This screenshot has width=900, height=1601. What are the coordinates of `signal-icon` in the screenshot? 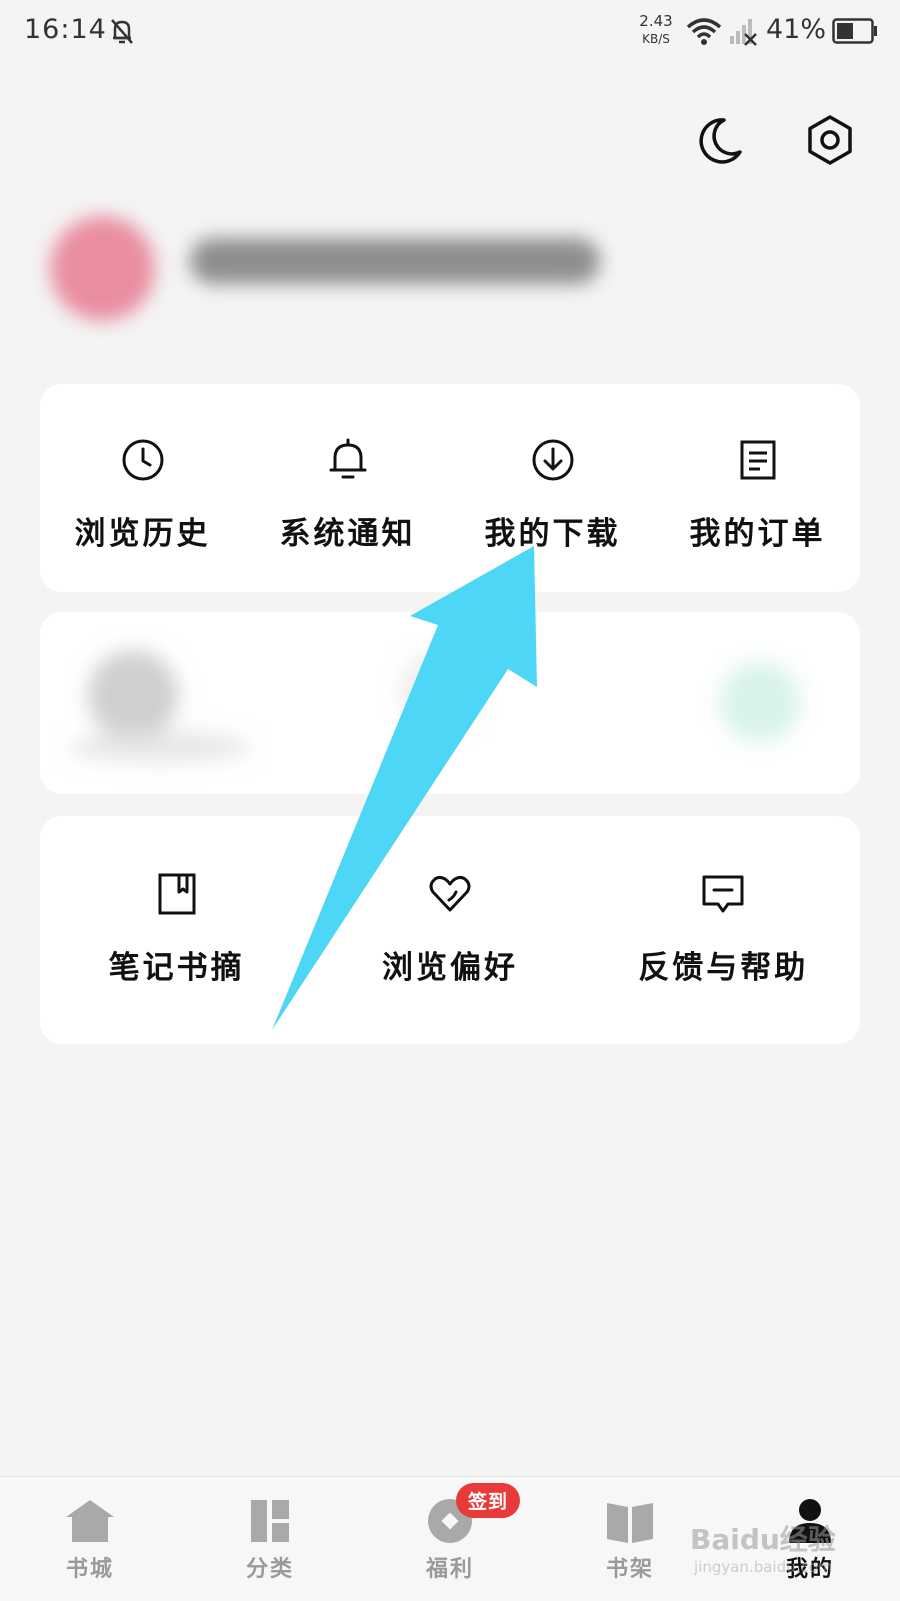 It's located at (743, 32).